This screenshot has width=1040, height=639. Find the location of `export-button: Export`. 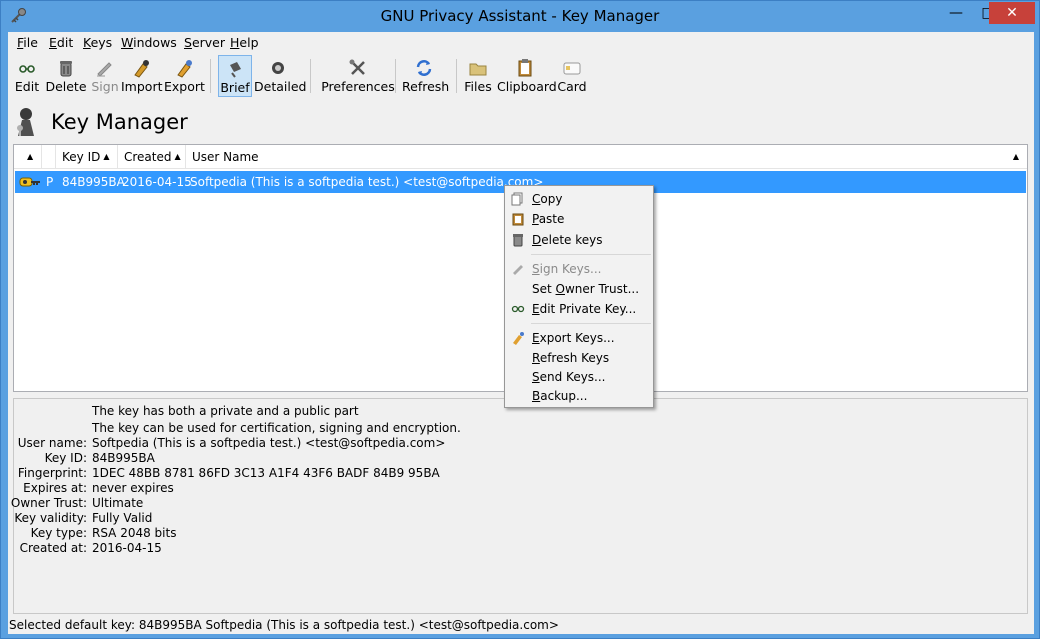

export-button: Export is located at coordinates (184, 76).